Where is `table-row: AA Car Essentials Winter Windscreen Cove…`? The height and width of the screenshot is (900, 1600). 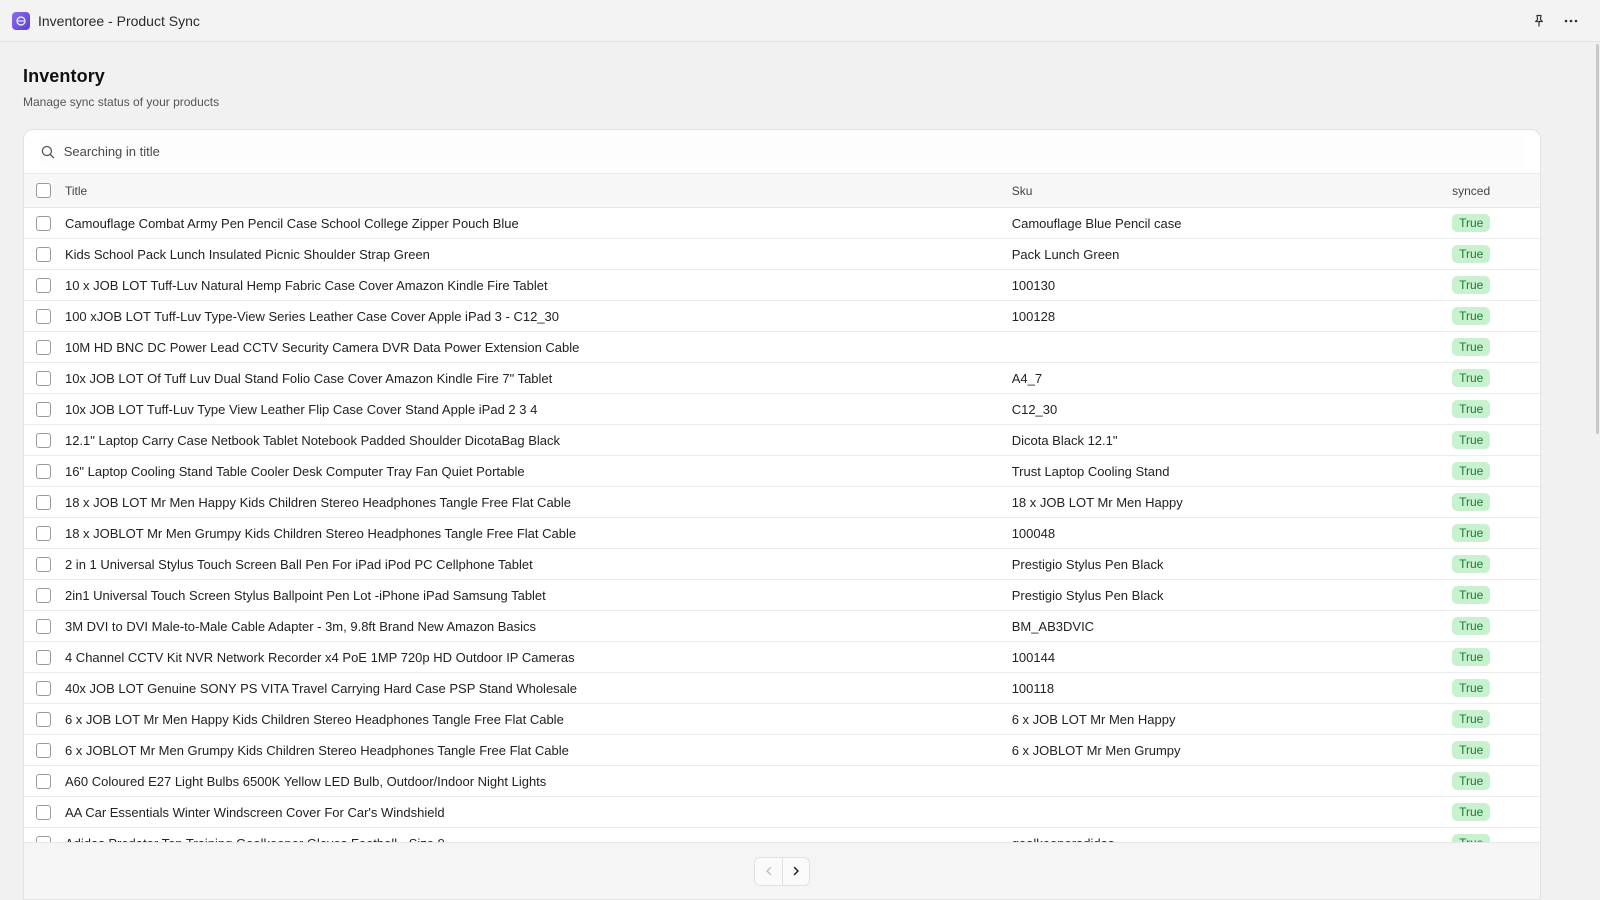
table-row: AA Car Essentials Winter Windscreen Cove… is located at coordinates (782, 812).